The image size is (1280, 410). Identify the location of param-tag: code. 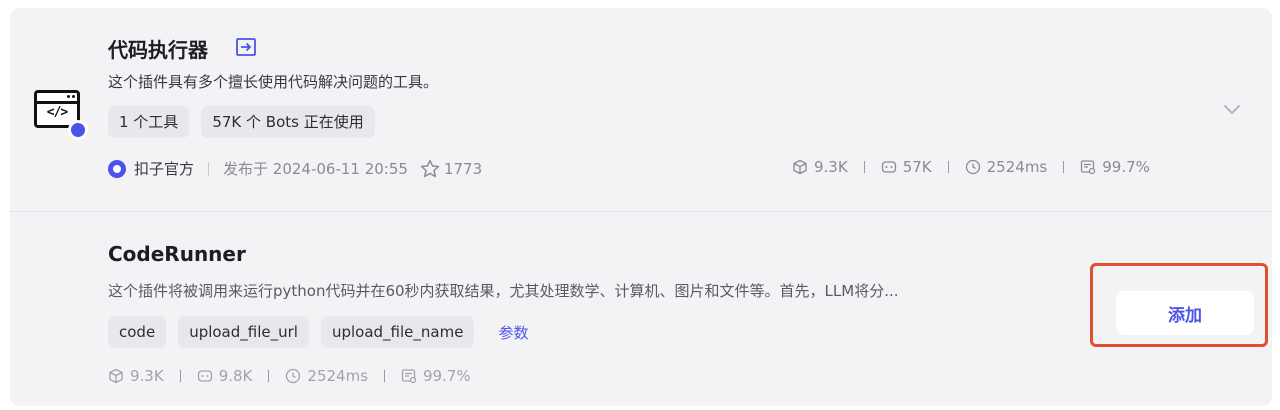
(137, 332).